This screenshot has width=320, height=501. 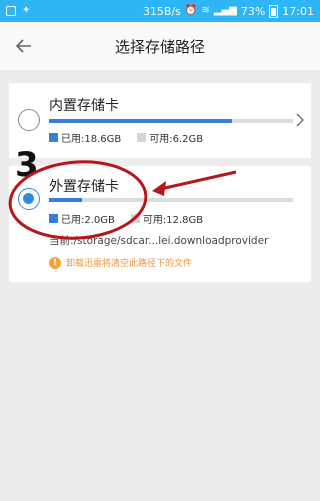 What do you see at coordinates (24, 46) in the screenshot?
I see `back-arrow-icon` at bounding box center [24, 46].